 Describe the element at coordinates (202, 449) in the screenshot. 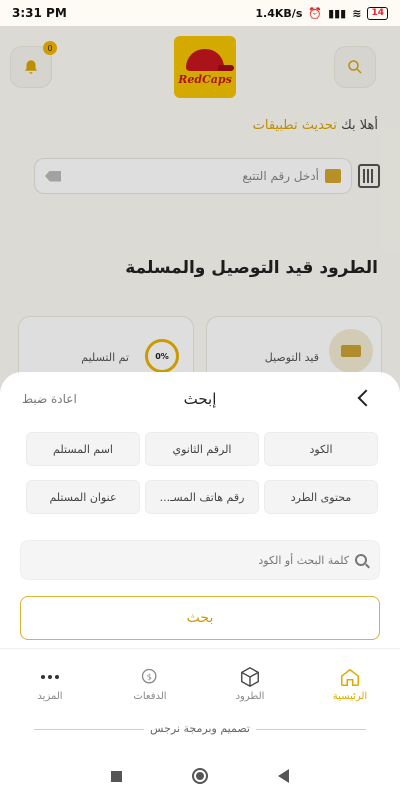

I see `filter-chip-secondary-number: الرقم الثانوي` at that location.